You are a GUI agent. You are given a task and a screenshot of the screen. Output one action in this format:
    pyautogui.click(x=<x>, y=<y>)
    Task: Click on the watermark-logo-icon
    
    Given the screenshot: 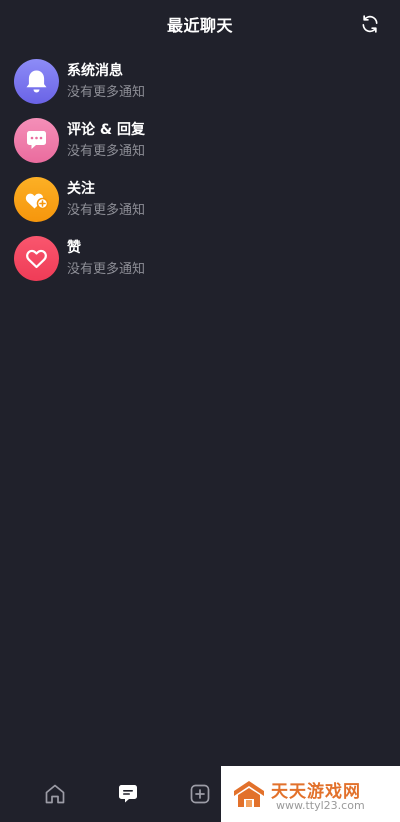 What is the action you would take?
    pyautogui.click(x=249, y=794)
    